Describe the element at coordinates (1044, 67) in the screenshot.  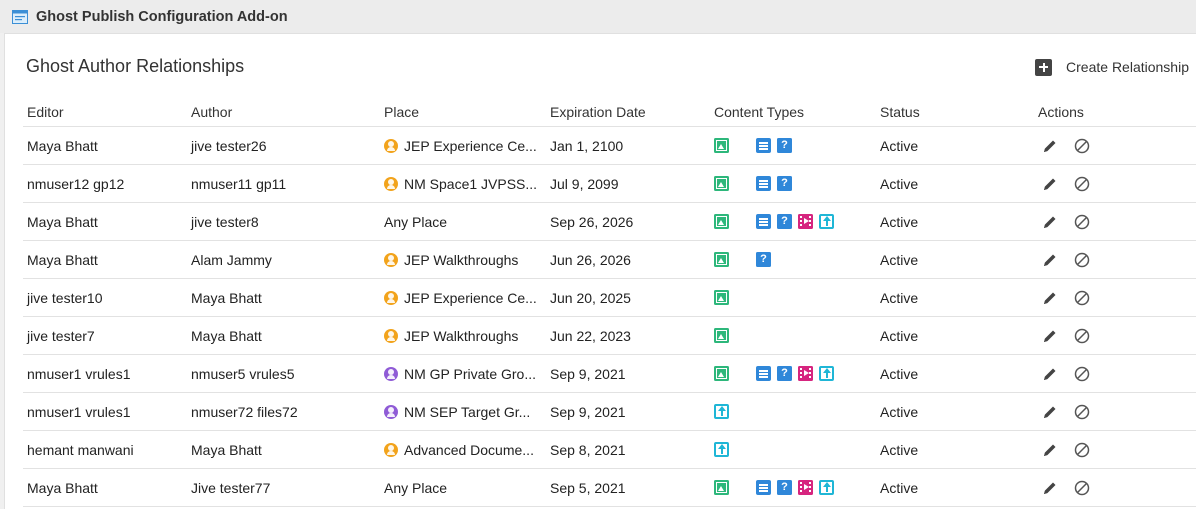
I see `plus-square-icon` at that location.